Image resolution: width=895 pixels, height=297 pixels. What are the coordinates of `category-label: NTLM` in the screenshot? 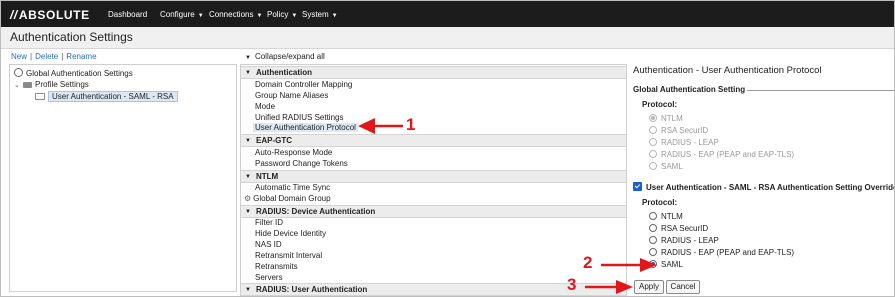 It's located at (267, 176).